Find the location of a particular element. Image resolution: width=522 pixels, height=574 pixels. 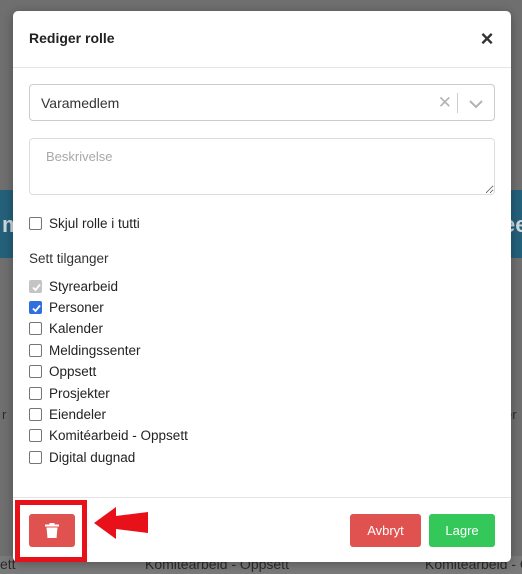

footer-divider is located at coordinates (262, 497).